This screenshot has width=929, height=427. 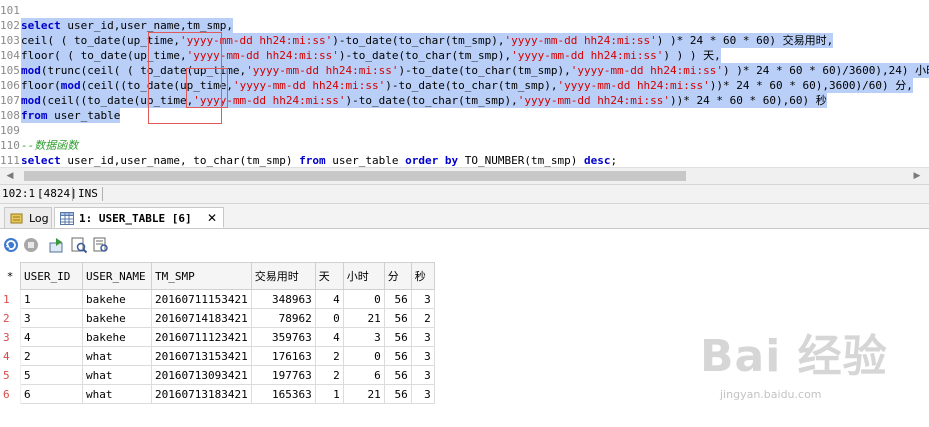 I want to click on table-row: 6 6 what 20160713183421 165363 1 21 56 3, so click(x=217, y=394).